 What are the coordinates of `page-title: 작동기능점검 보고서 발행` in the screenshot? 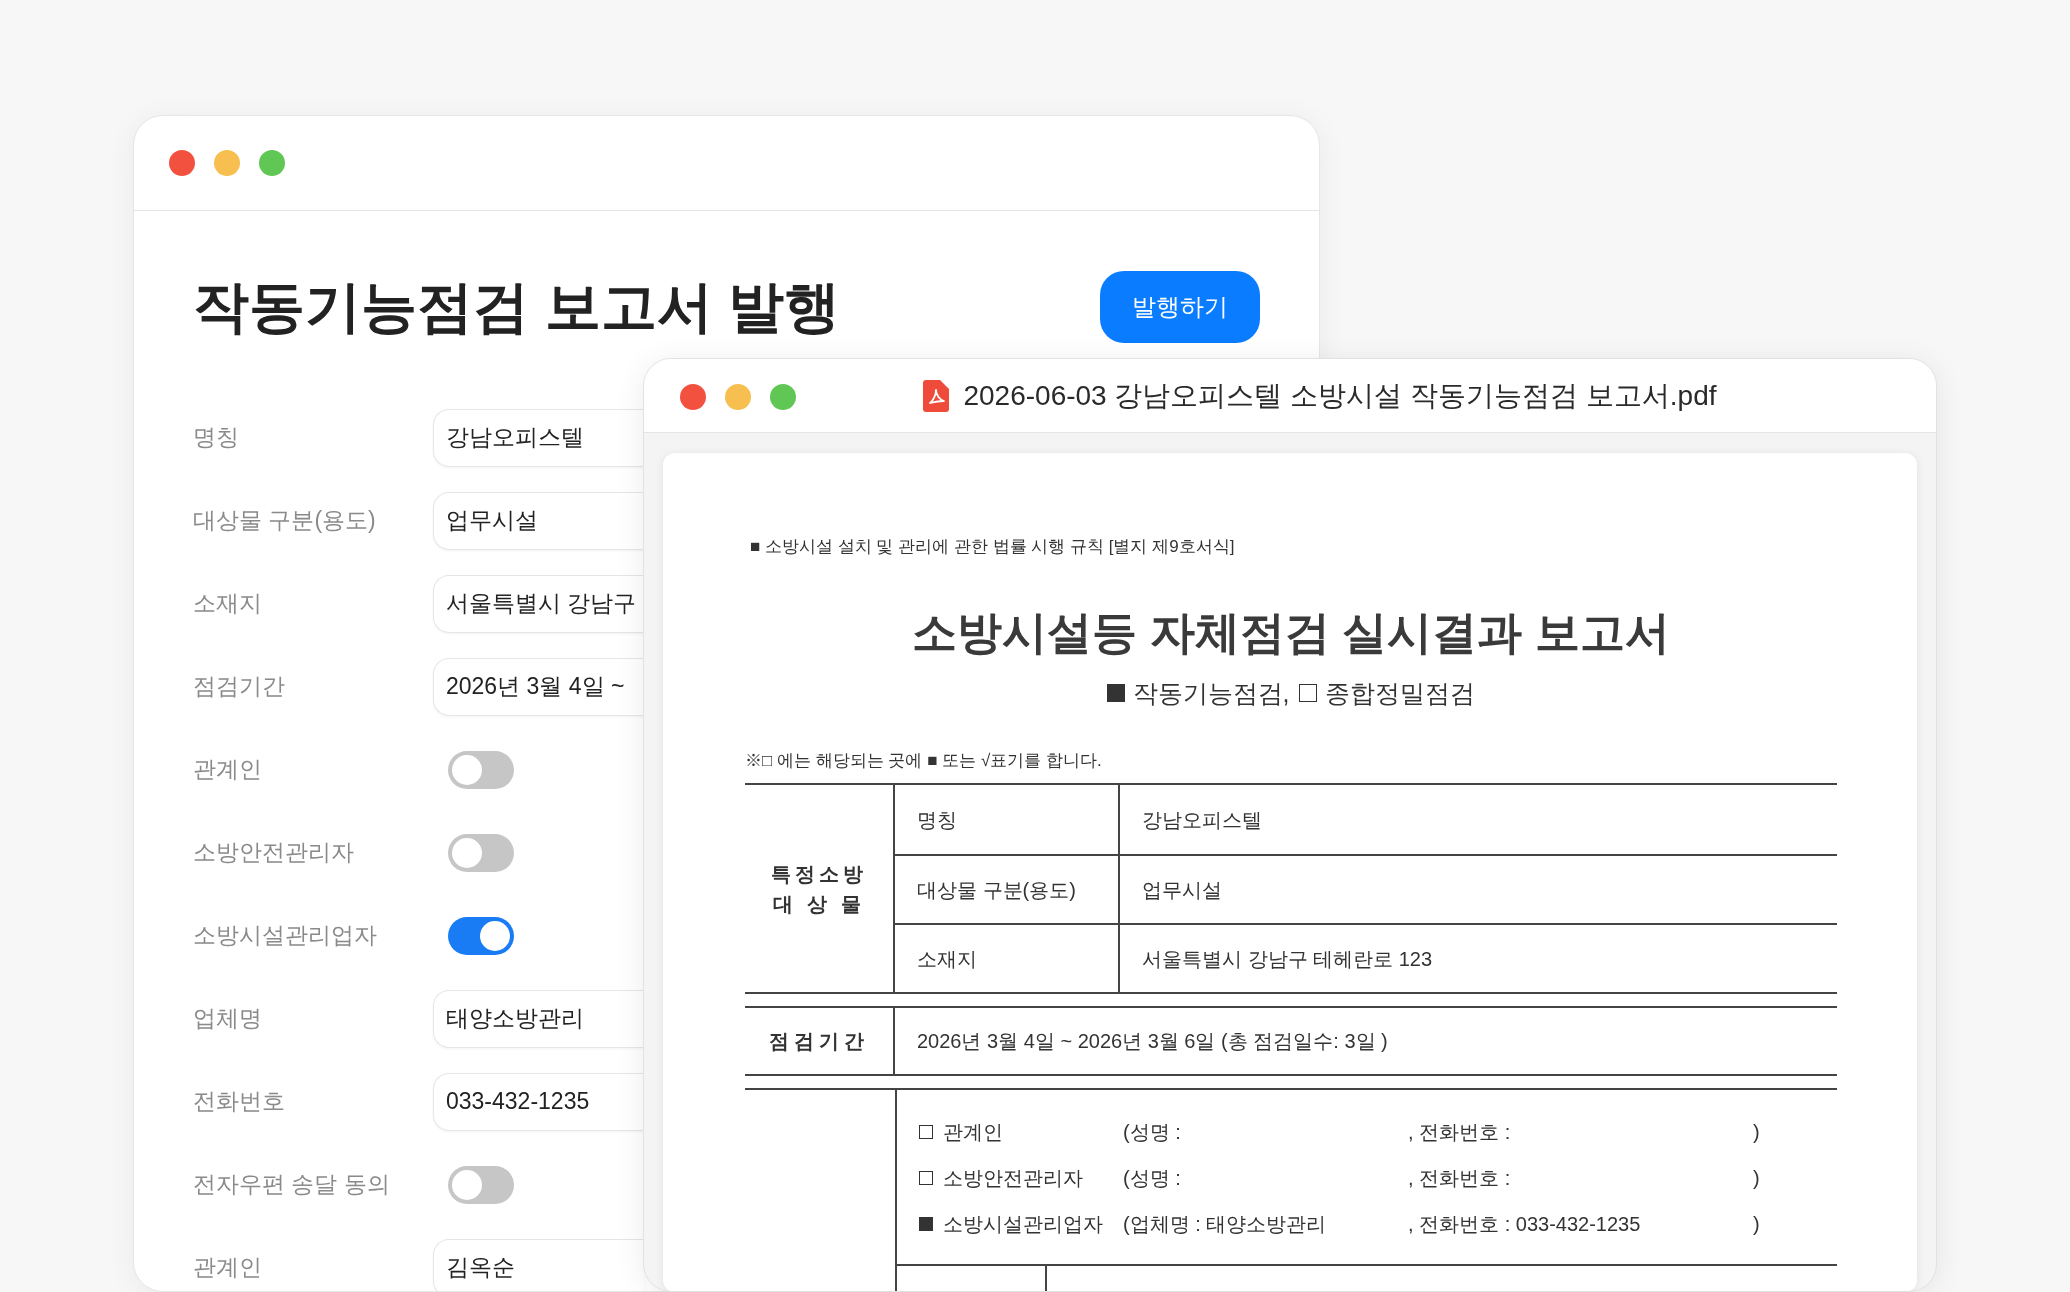 It's located at (517, 307).